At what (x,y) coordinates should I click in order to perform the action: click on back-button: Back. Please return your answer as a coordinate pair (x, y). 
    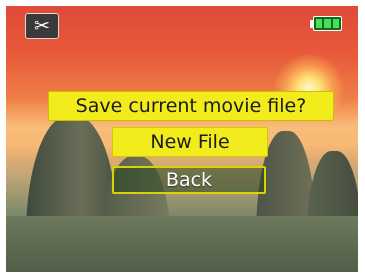
    Looking at the image, I should click on (189, 180).